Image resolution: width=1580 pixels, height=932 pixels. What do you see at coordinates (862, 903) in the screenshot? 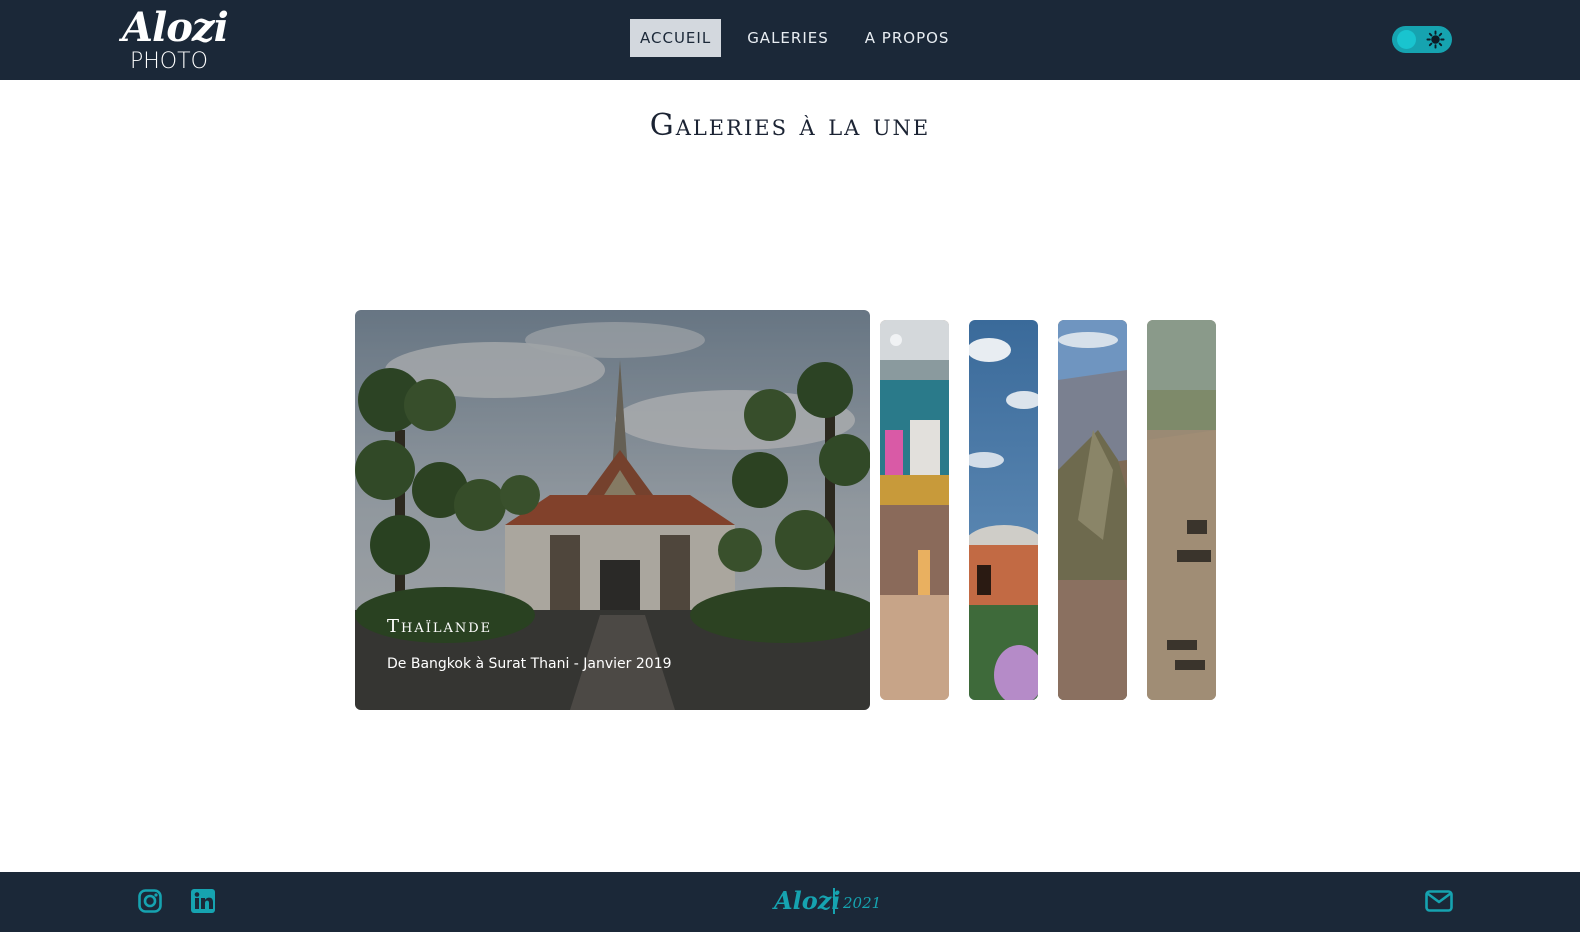
I see `footer-year: 2021` at bounding box center [862, 903].